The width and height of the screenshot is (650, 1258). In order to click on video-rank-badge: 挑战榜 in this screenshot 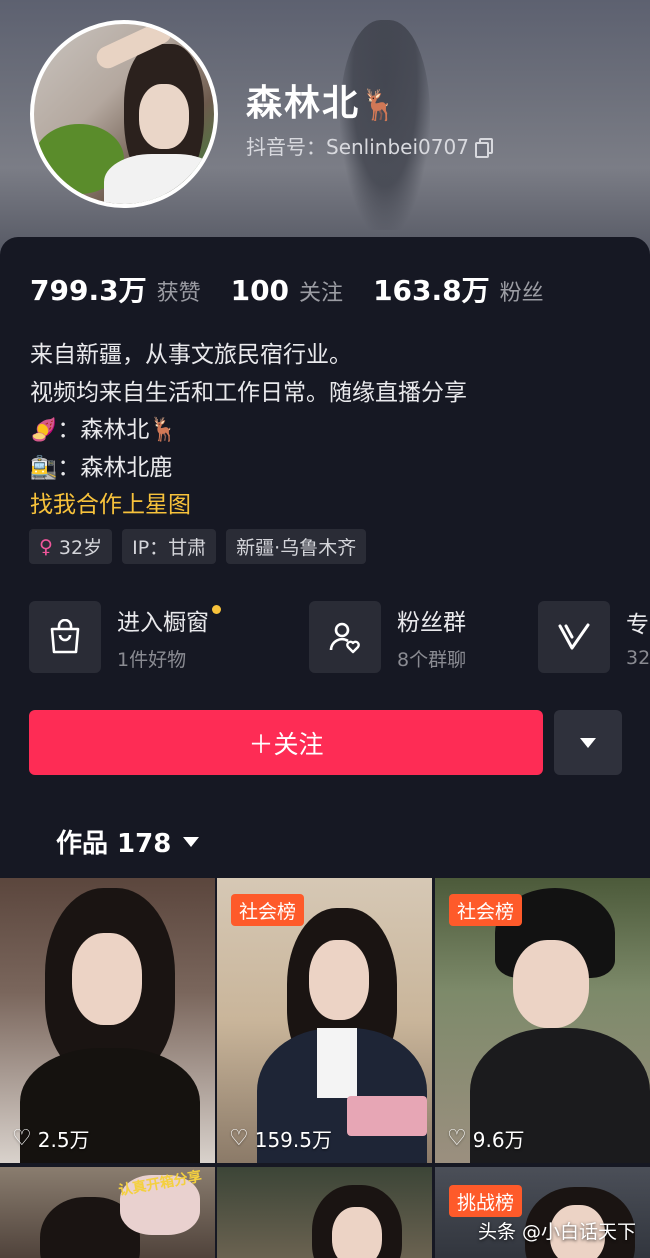, I will do `click(486, 1201)`.